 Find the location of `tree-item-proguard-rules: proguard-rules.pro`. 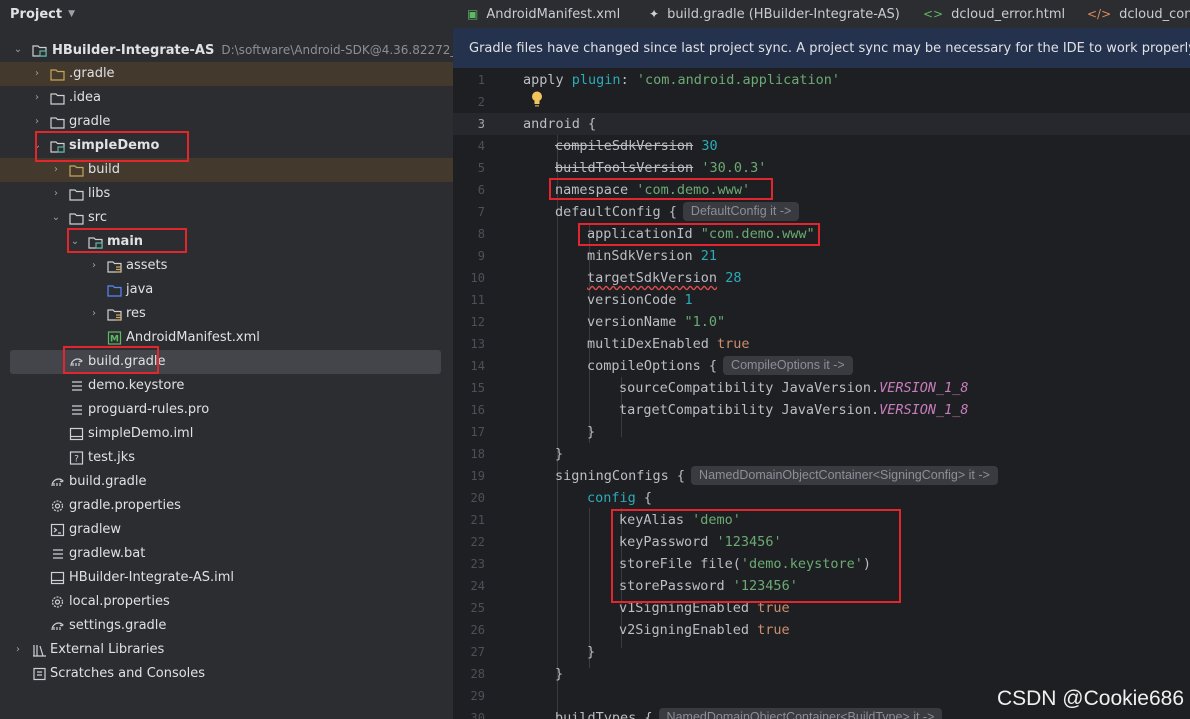

tree-item-proguard-rules: proguard-rules.pro is located at coordinates (226, 410).